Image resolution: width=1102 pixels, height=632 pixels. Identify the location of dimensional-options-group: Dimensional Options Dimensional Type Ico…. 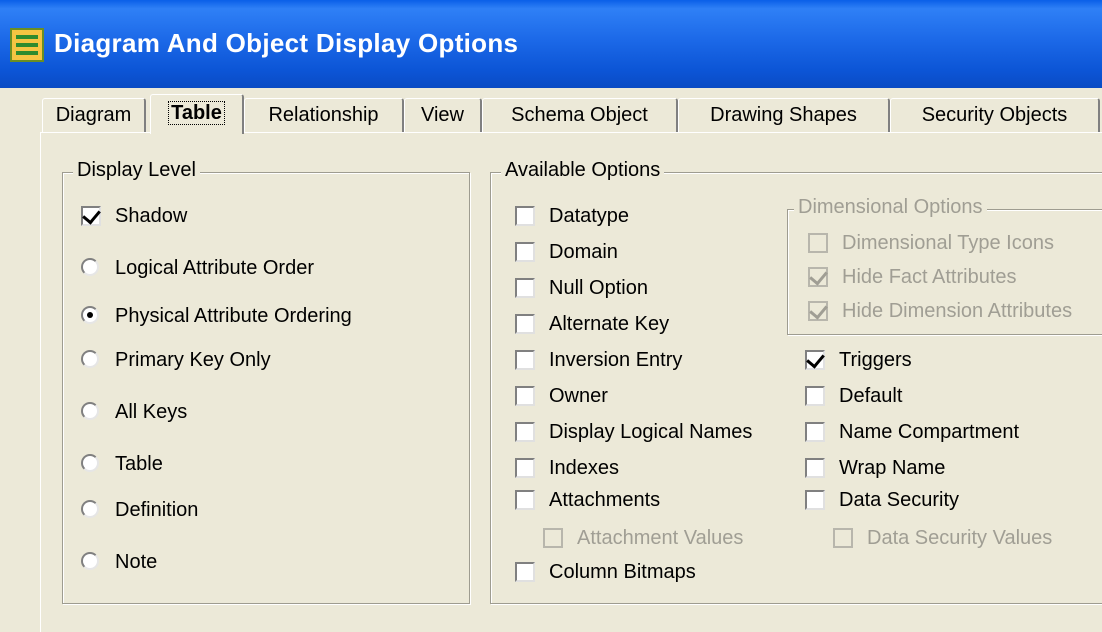
(944, 265).